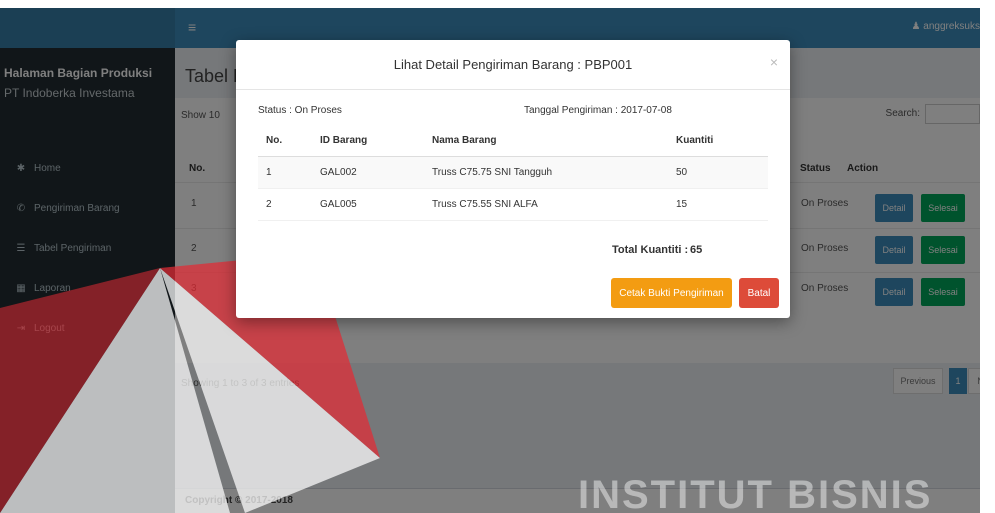 This screenshot has width=995, height=513. What do you see at coordinates (774, 62) in the screenshot?
I see `close-icon: ×` at bounding box center [774, 62].